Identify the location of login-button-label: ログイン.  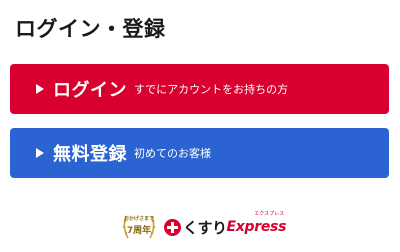
(90, 90).